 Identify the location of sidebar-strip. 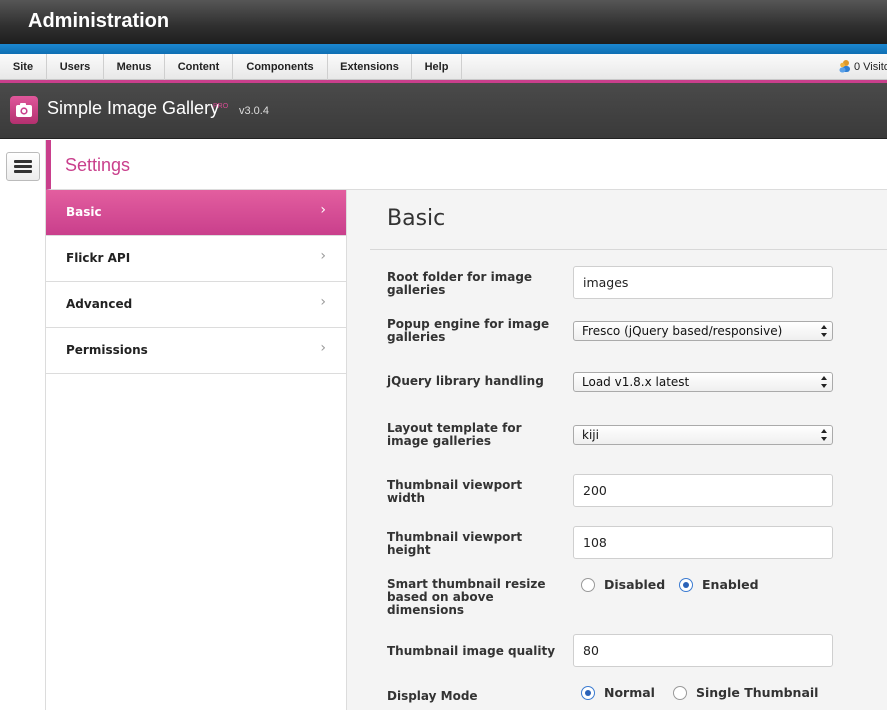
(23, 425).